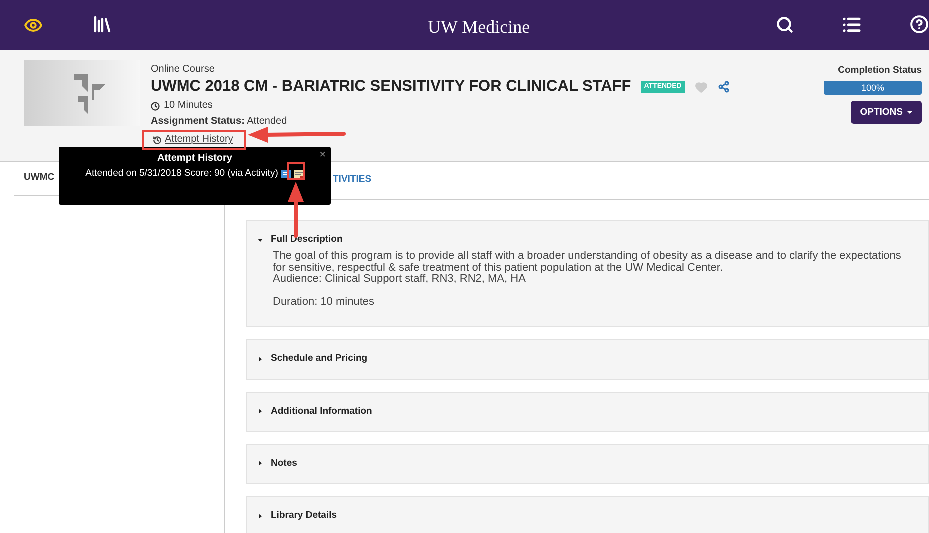 The height and width of the screenshot is (533, 929). What do you see at coordinates (479, 27) in the screenshot?
I see `brand-title: UW Medicine` at bounding box center [479, 27].